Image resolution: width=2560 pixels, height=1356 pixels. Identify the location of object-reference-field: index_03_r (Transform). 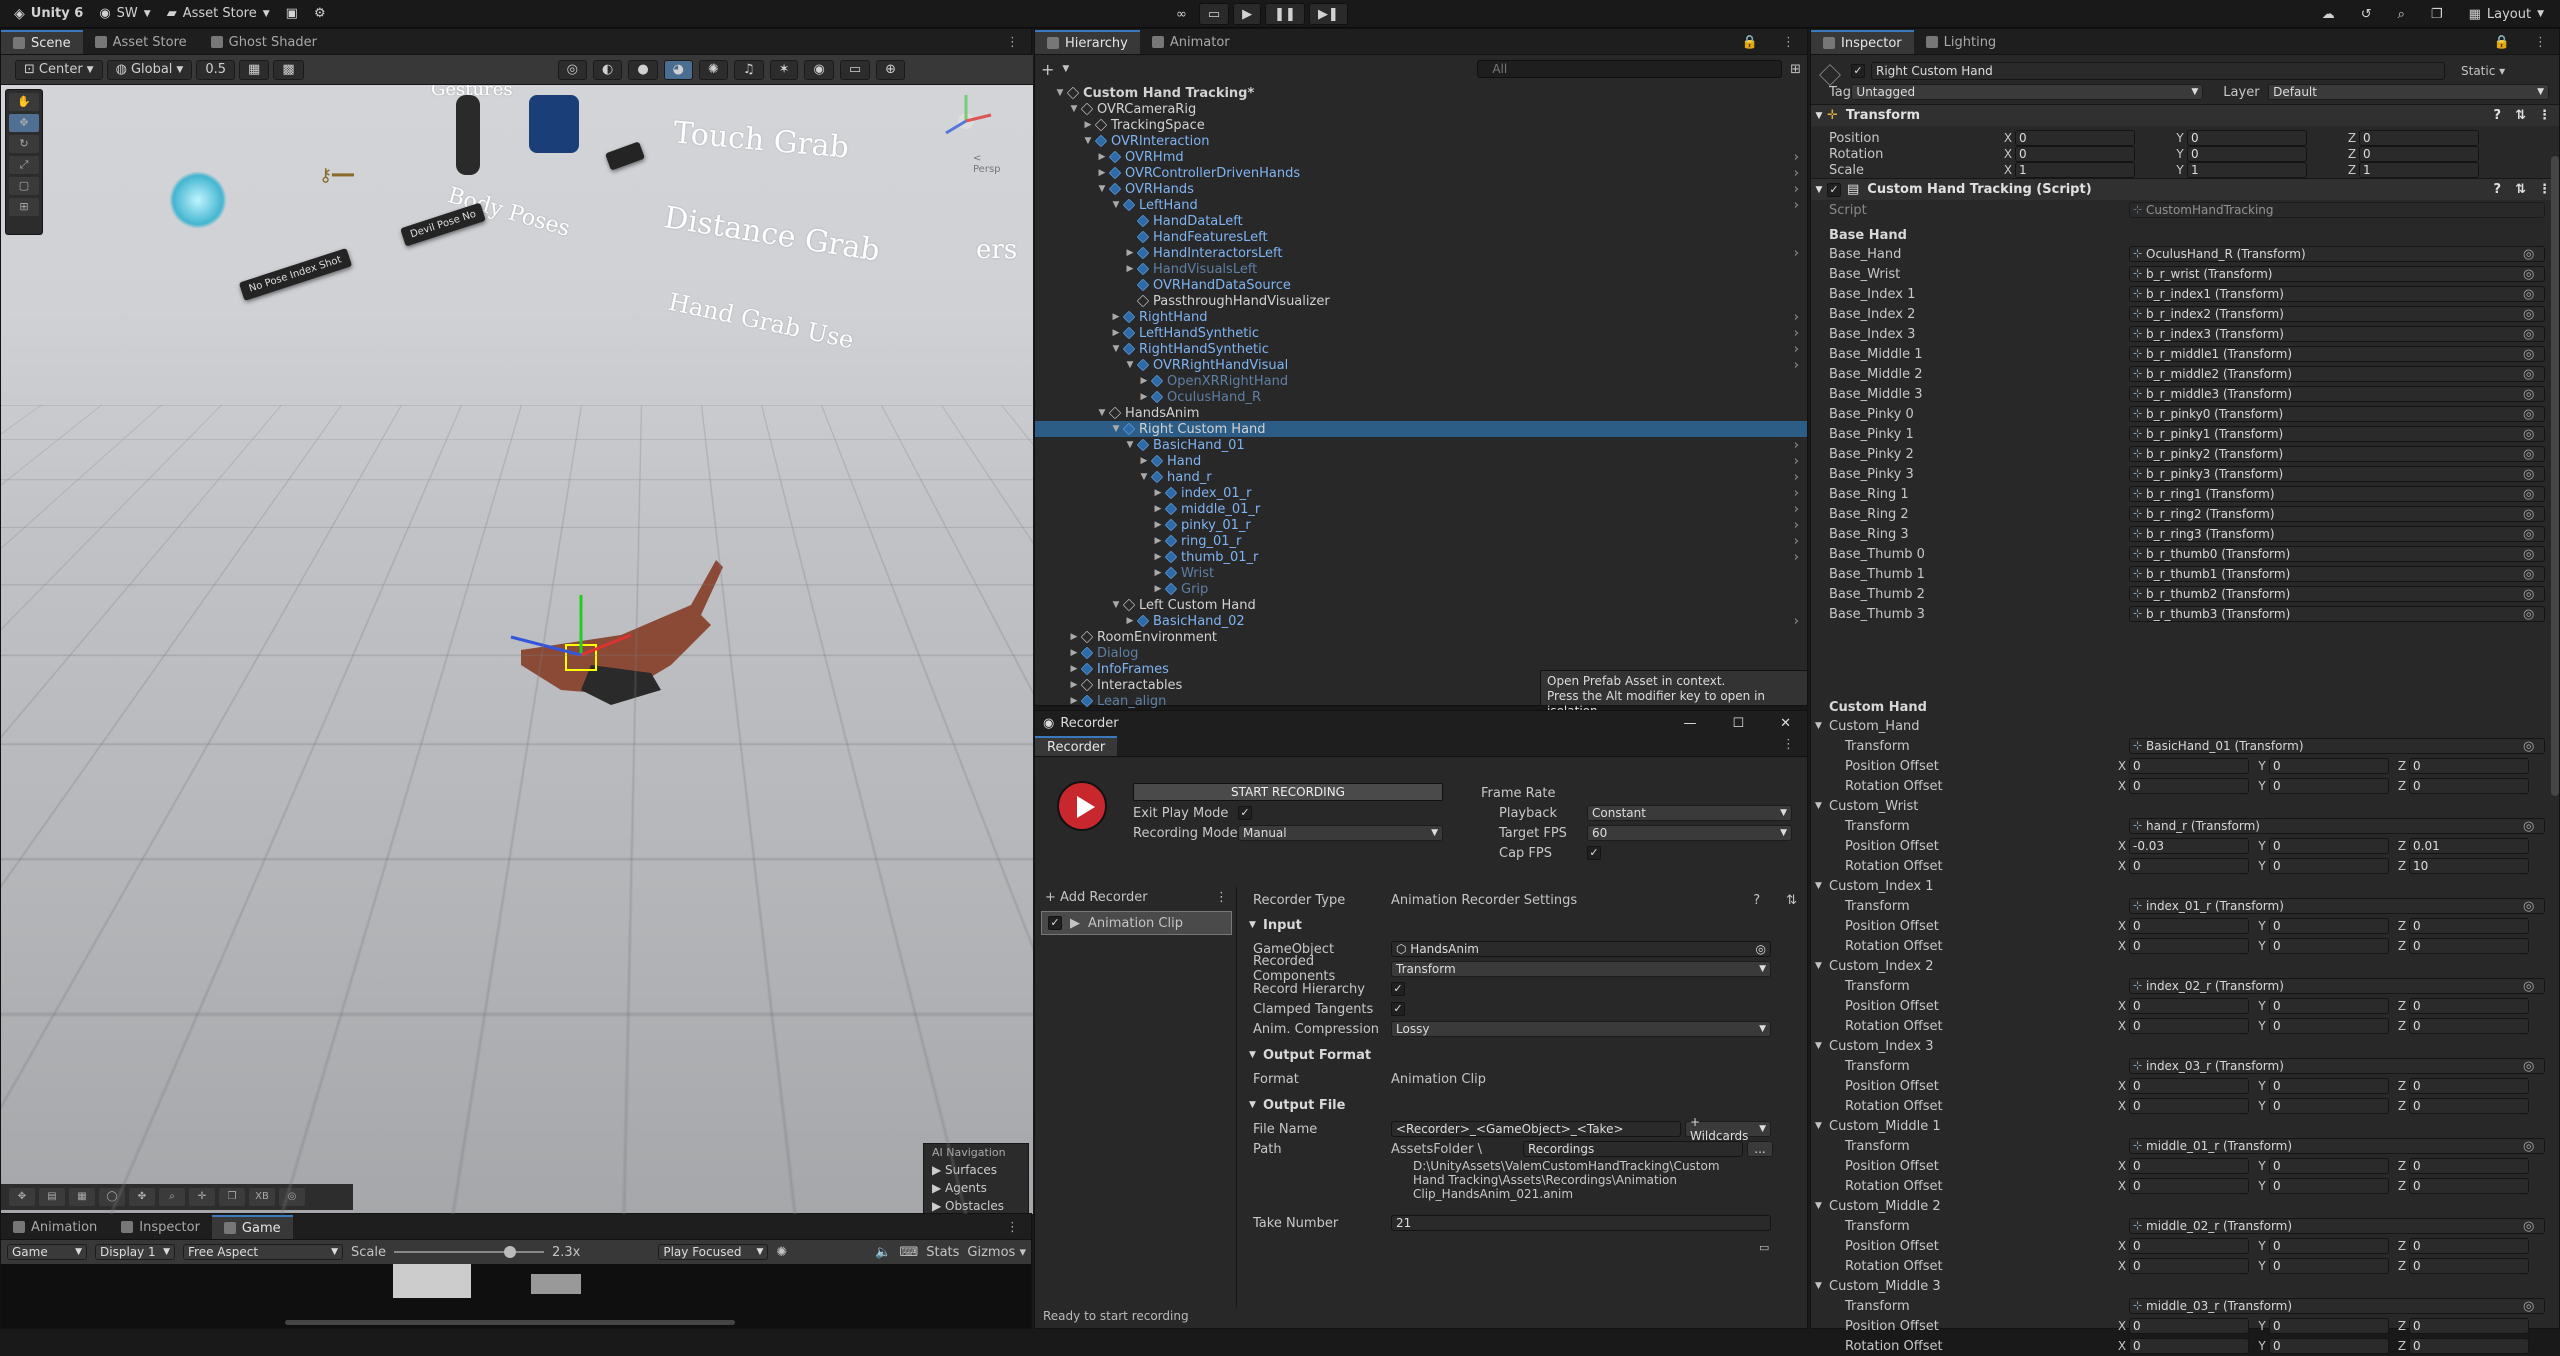
(2337, 1066).